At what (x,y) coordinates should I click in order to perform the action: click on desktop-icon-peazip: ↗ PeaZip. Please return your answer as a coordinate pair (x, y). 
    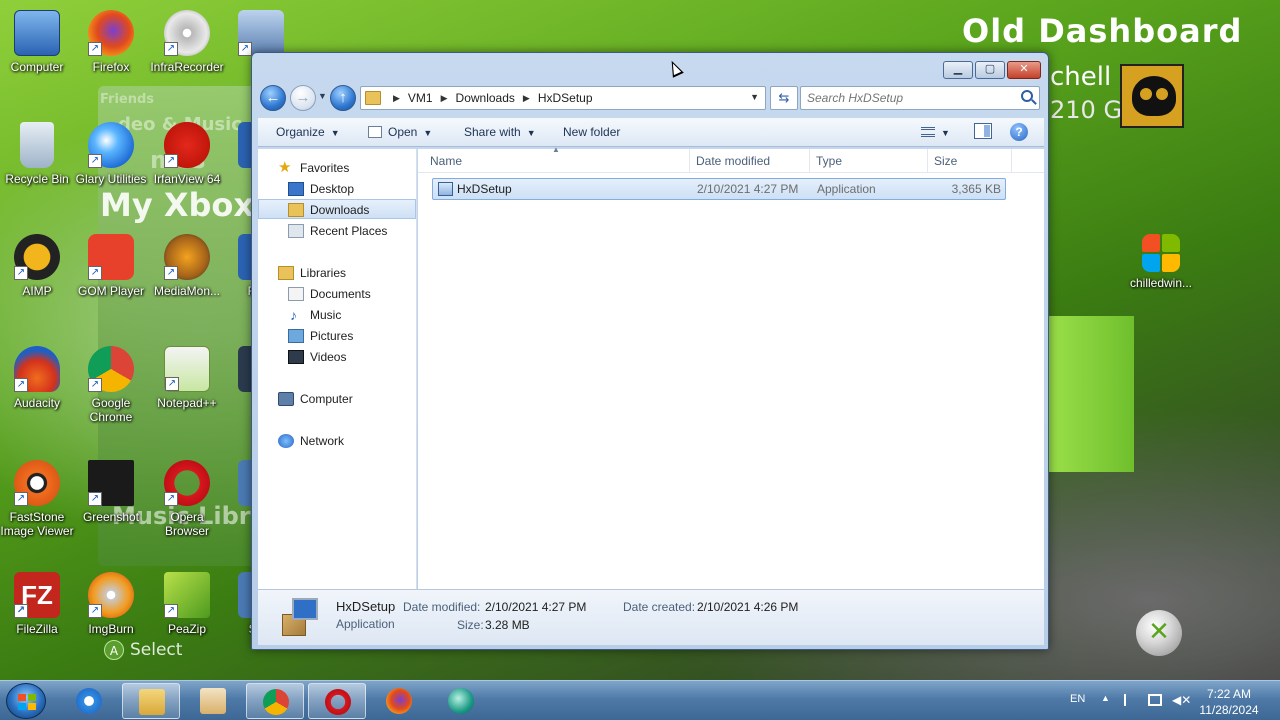
    Looking at the image, I should click on (187, 604).